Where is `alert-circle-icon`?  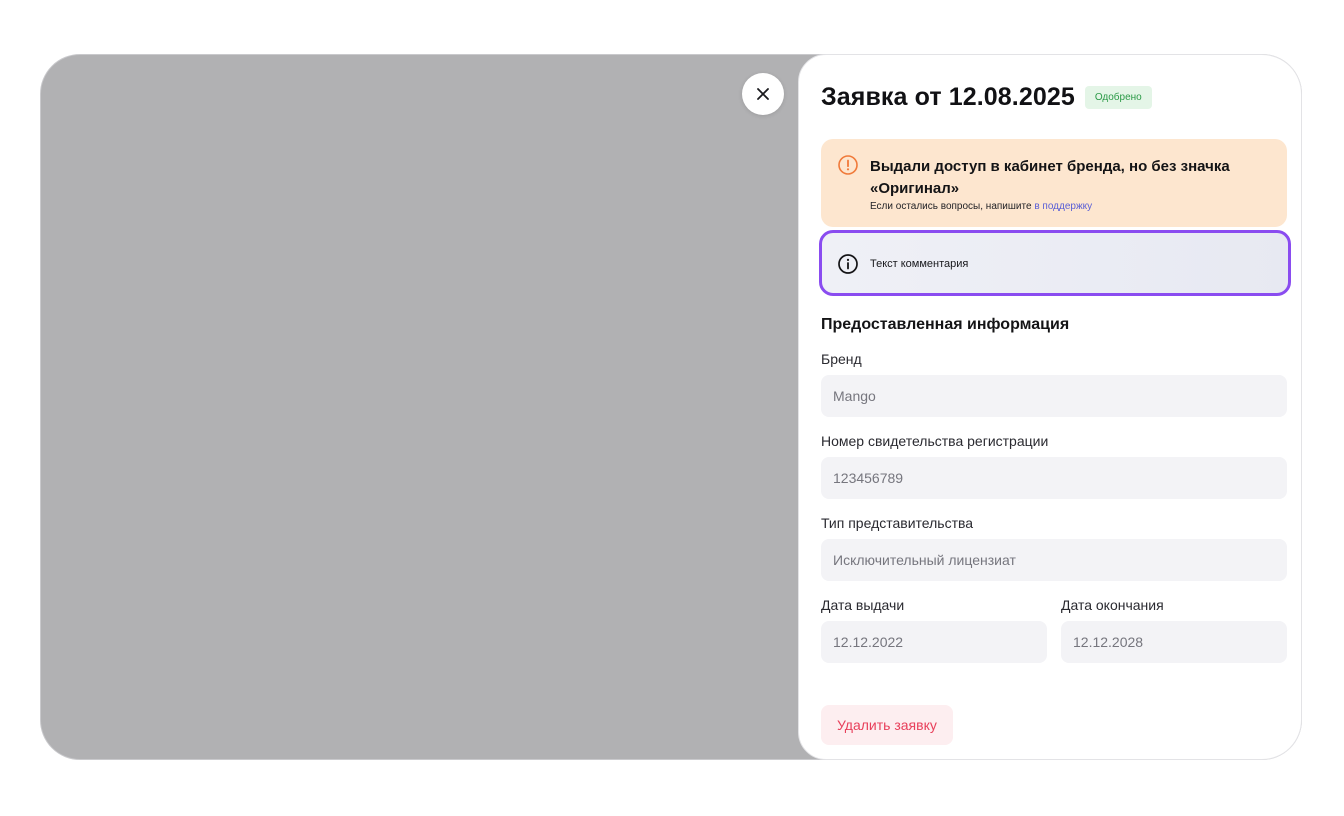
alert-circle-icon is located at coordinates (848, 165).